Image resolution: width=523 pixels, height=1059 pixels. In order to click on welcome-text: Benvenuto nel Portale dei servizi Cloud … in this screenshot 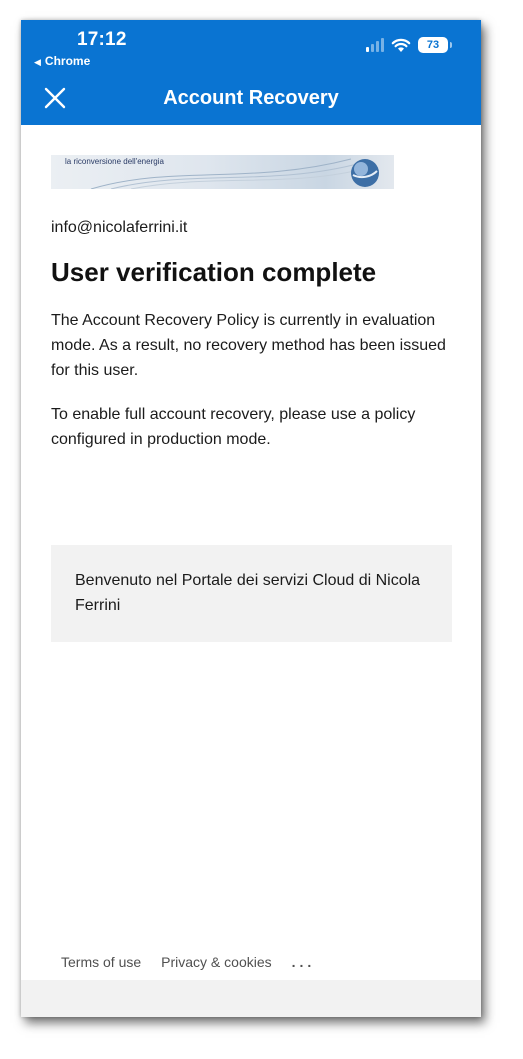, I will do `click(248, 593)`.